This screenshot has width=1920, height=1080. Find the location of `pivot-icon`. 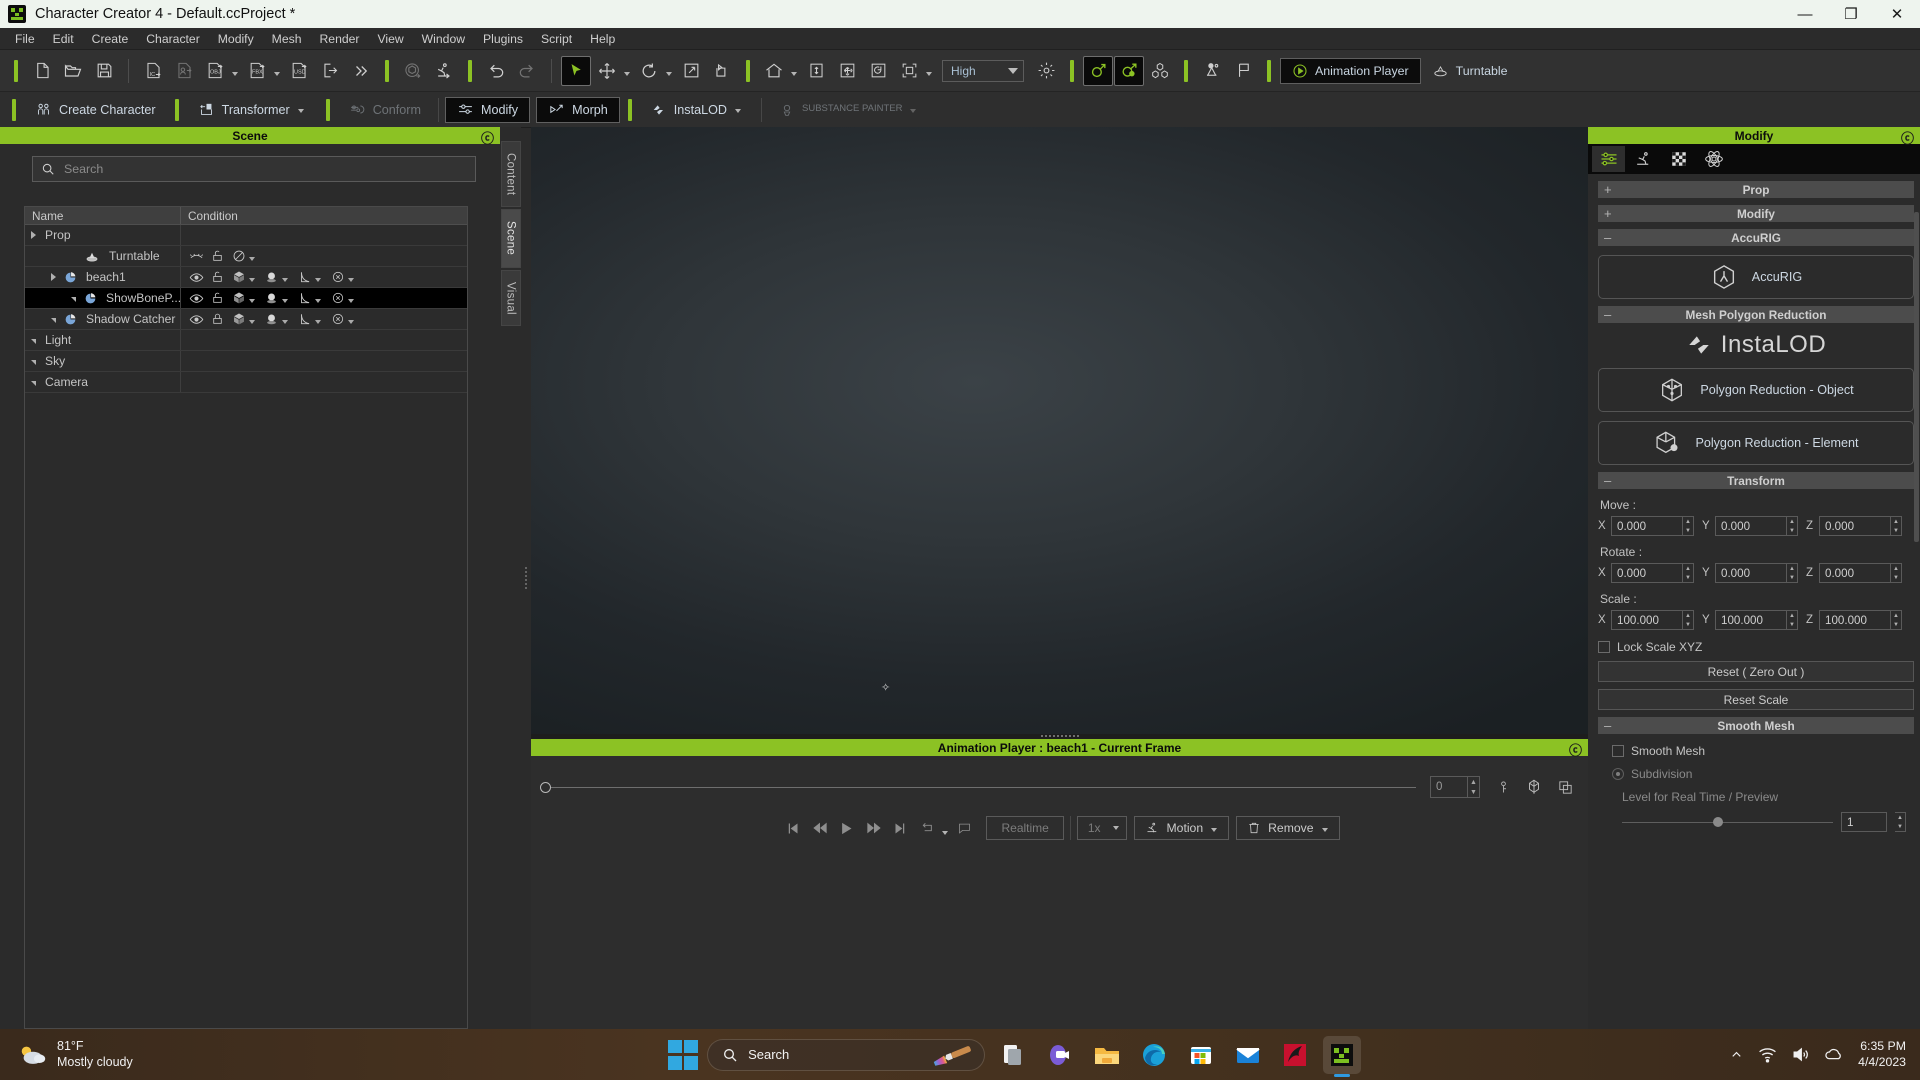

pivot-icon is located at coordinates (722, 71).